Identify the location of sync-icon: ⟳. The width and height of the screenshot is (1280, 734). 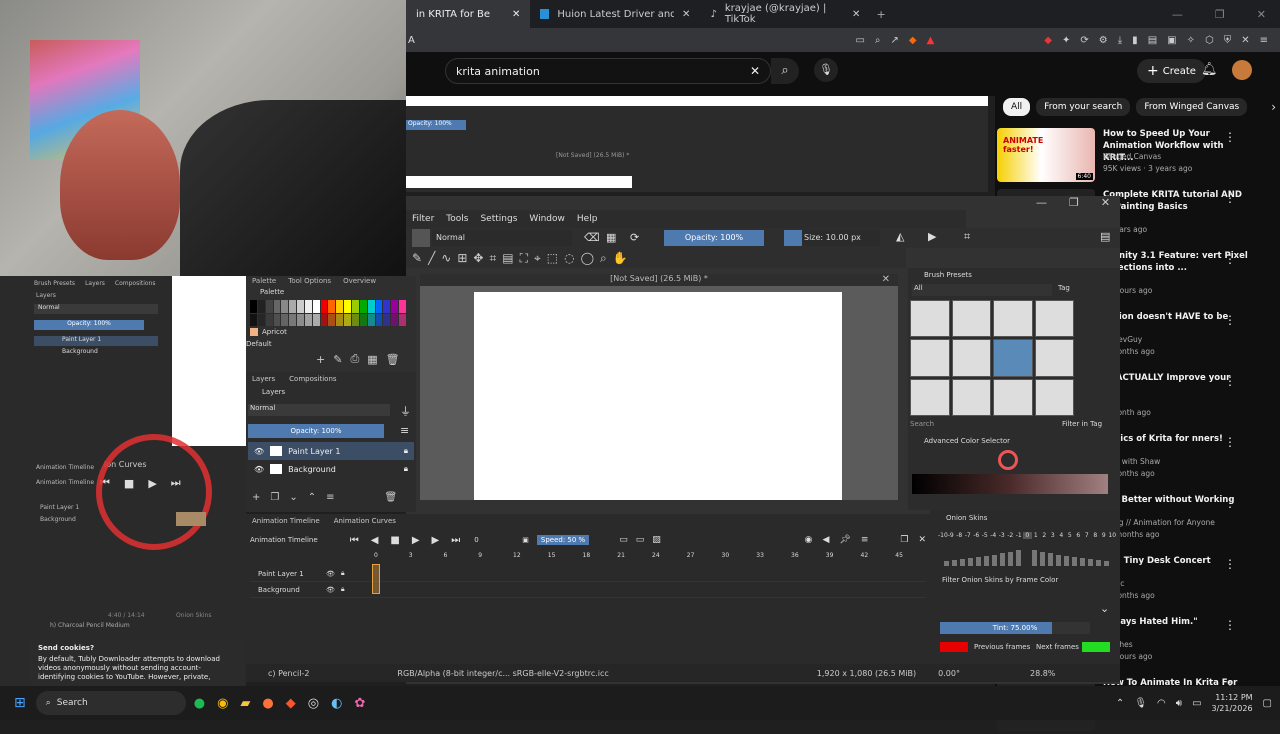
(1084, 40).